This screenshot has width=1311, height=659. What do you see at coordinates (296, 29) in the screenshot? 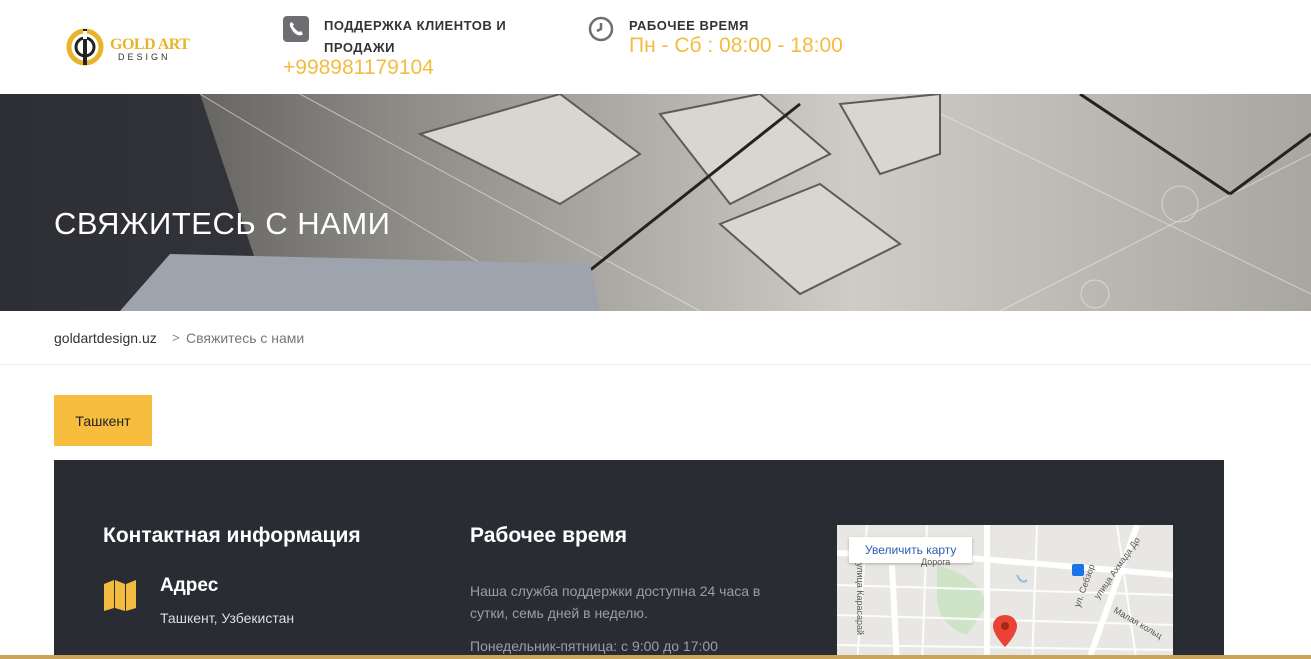
I see `phone-icon` at bounding box center [296, 29].